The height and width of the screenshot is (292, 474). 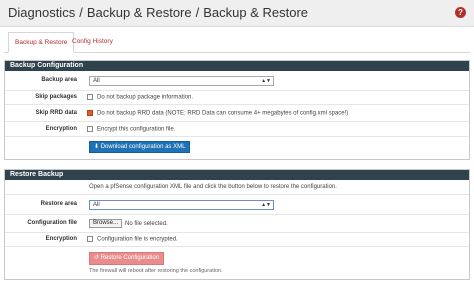 What do you see at coordinates (56, 113) in the screenshot?
I see `skip-rrd-label: Skip RRD data` at bounding box center [56, 113].